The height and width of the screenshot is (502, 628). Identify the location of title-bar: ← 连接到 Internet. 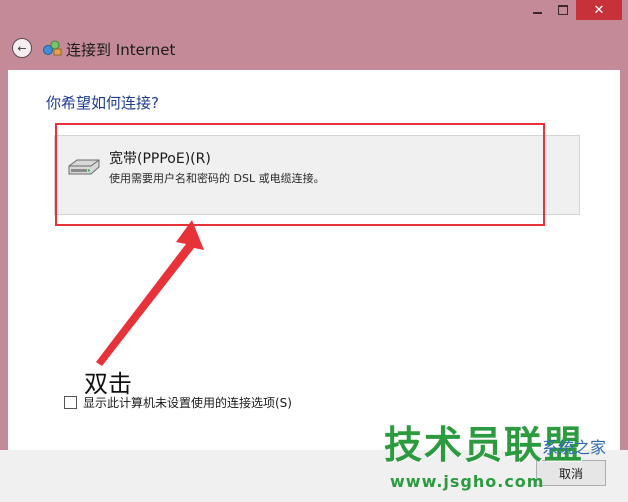
(314, 48).